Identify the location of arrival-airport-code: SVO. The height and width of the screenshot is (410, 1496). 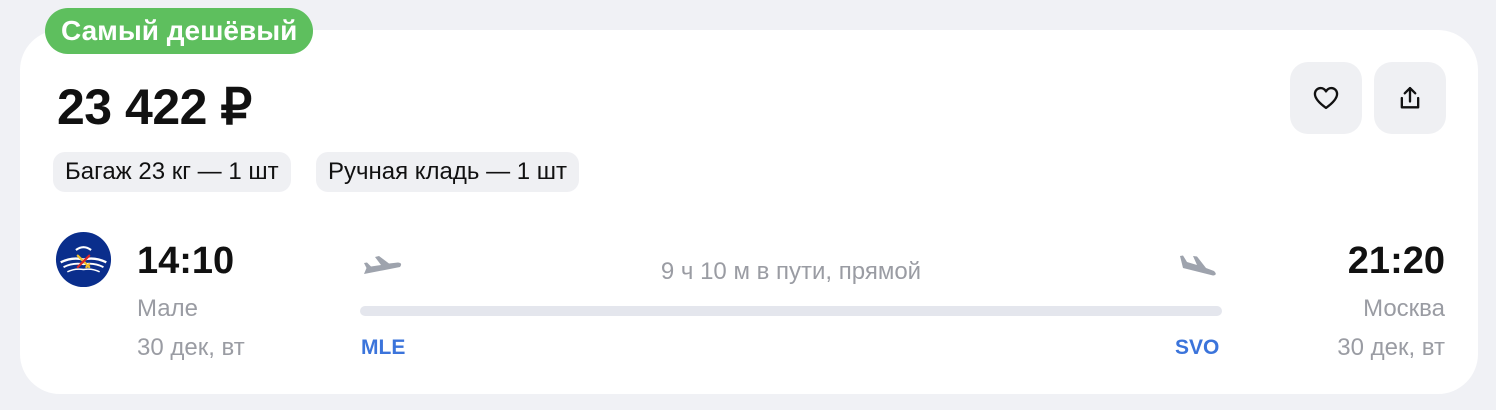
(1197, 348).